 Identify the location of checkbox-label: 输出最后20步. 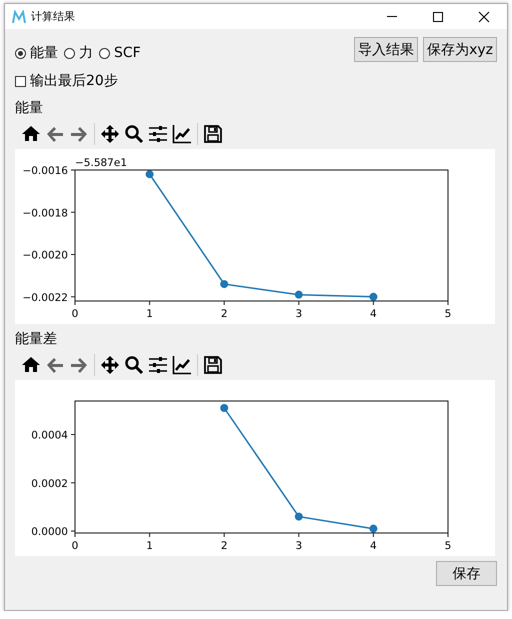
(74, 81).